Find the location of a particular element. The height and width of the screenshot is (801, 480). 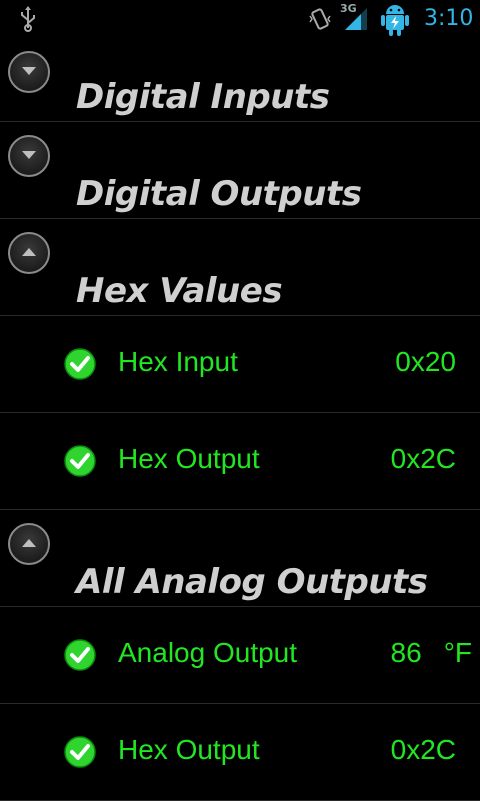

list-item-hex-input: Hex Input 0x20 is located at coordinates (240, 364).